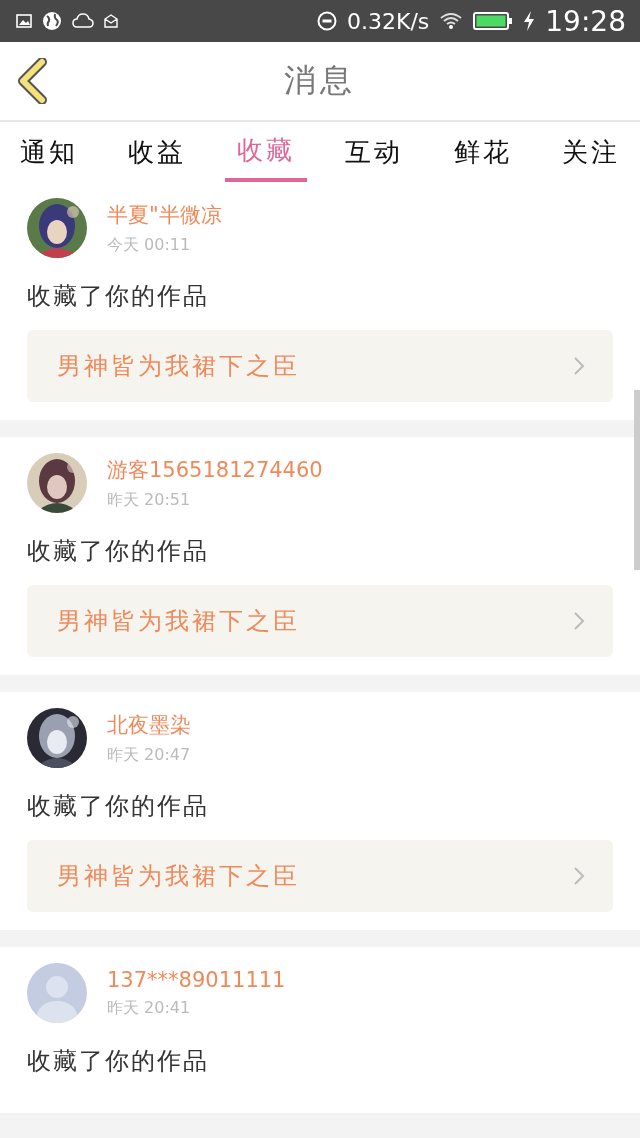  What do you see at coordinates (157, 152) in the screenshot?
I see `tab: 收益` at bounding box center [157, 152].